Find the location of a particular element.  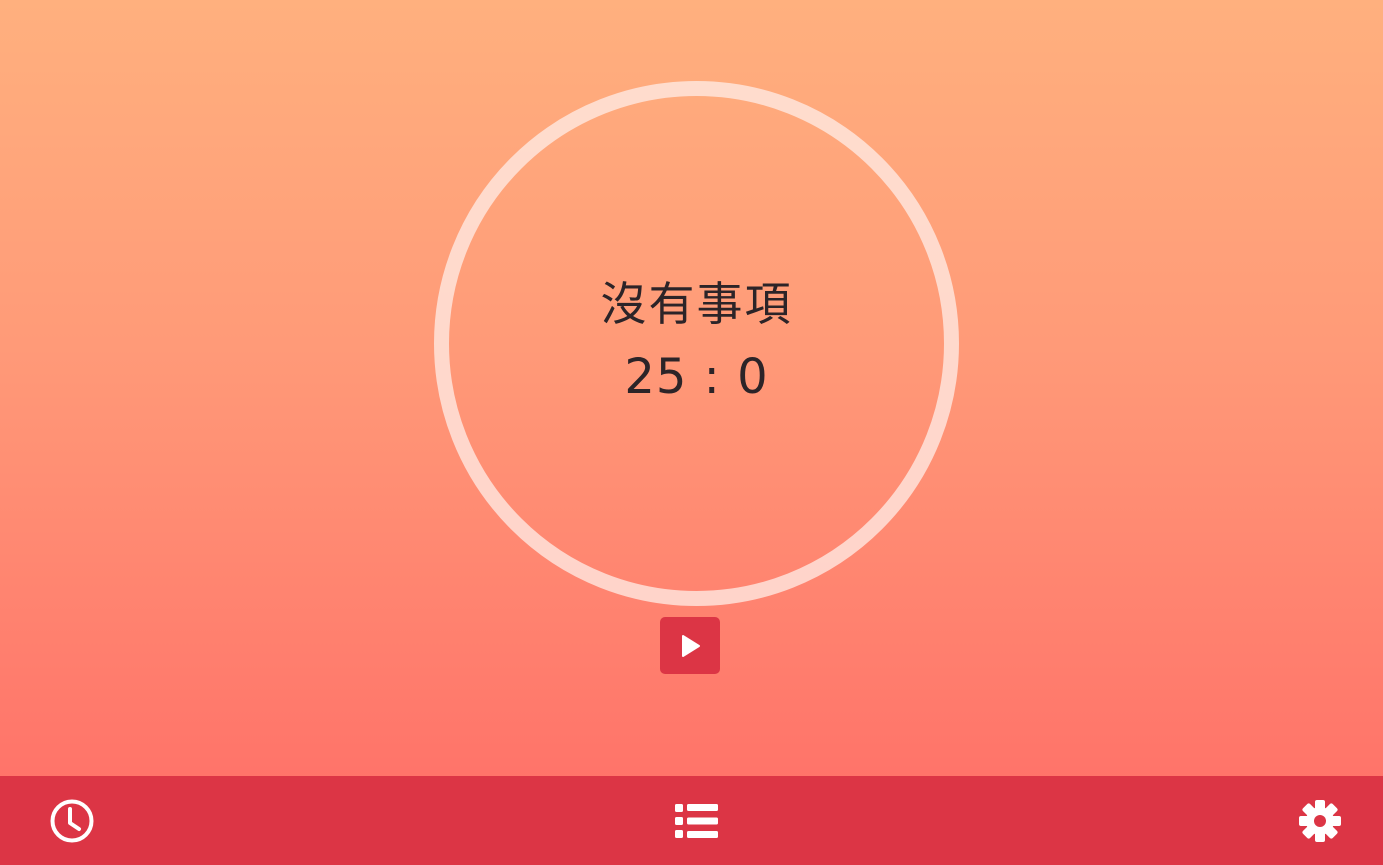

history-button is located at coordinates (72, 821).